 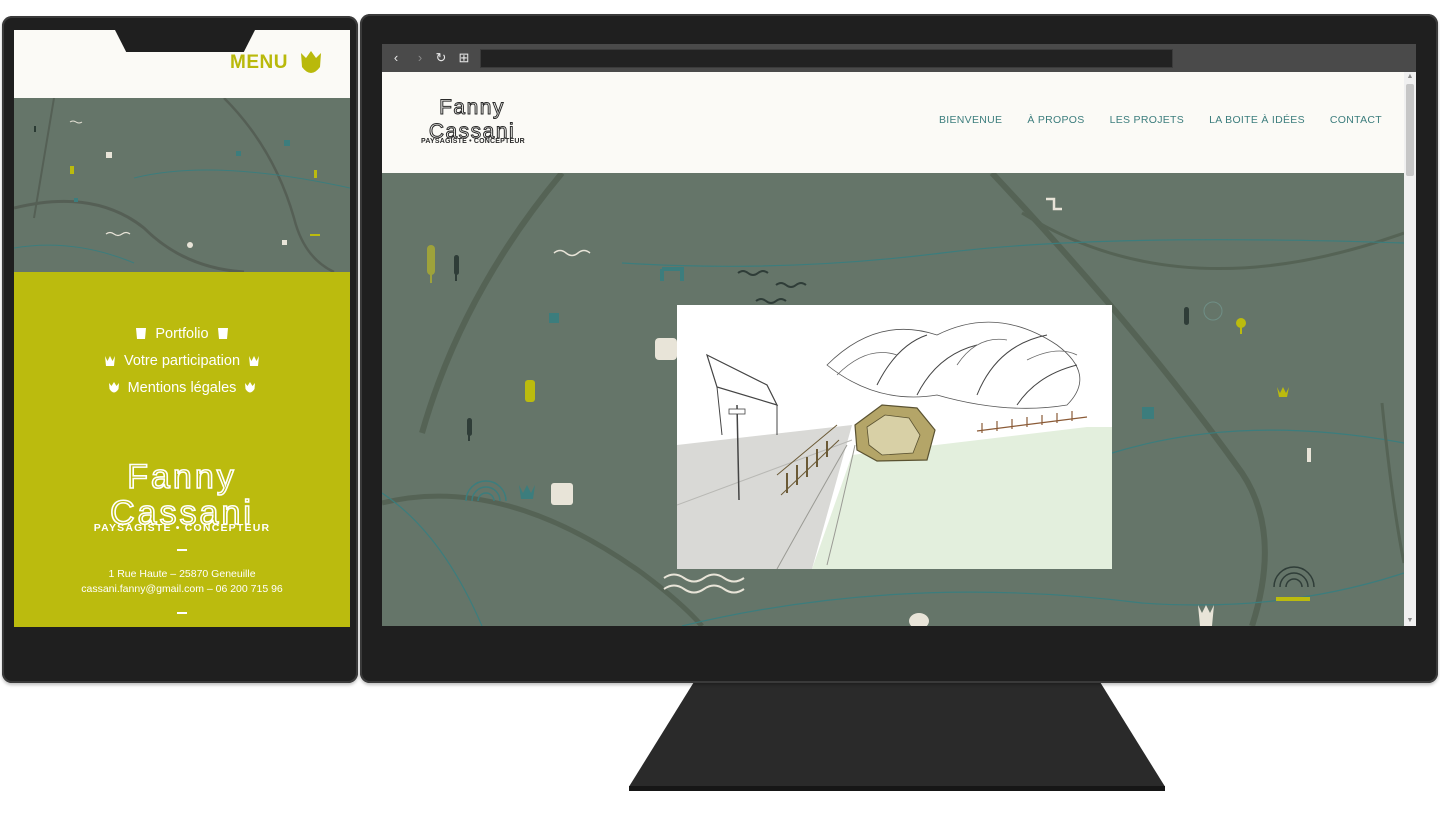 What do you see at coordinates (897, 788) in the screenshot?
I see `monitor-stand-foot` at bounding box center [897, 788].